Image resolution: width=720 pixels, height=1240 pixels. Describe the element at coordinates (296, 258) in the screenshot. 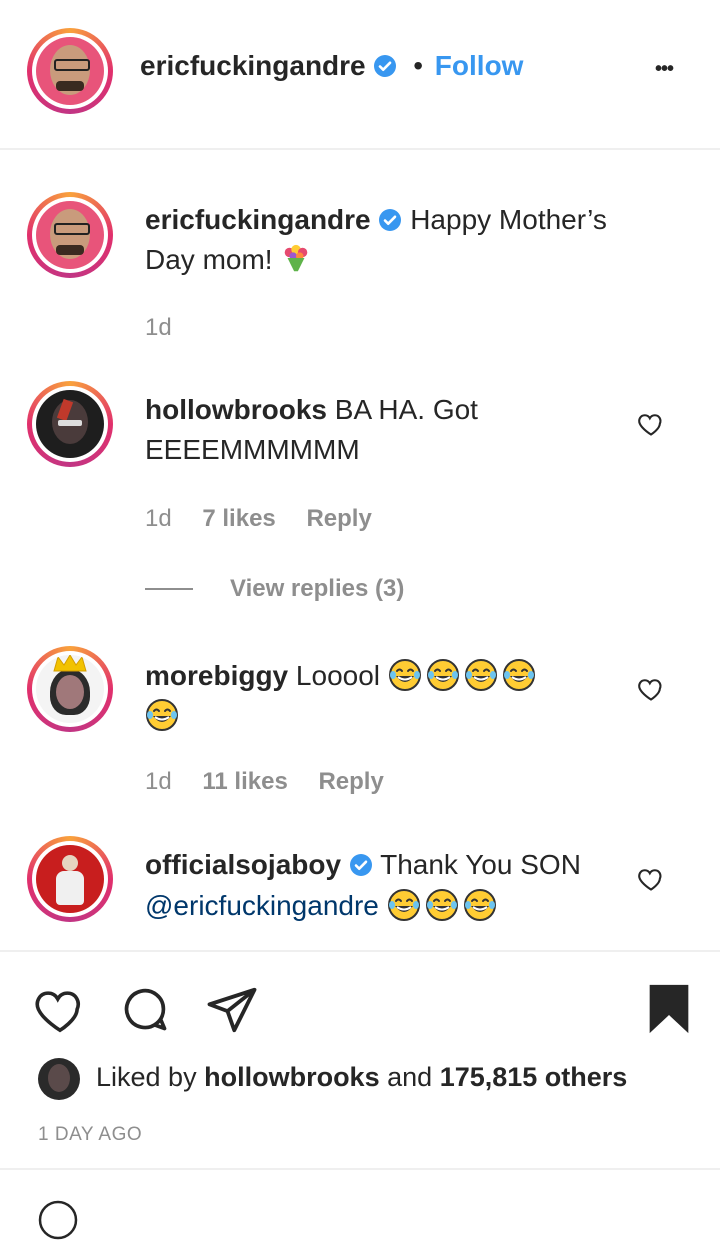

I see `bouquet-emoji-icon` at that location.